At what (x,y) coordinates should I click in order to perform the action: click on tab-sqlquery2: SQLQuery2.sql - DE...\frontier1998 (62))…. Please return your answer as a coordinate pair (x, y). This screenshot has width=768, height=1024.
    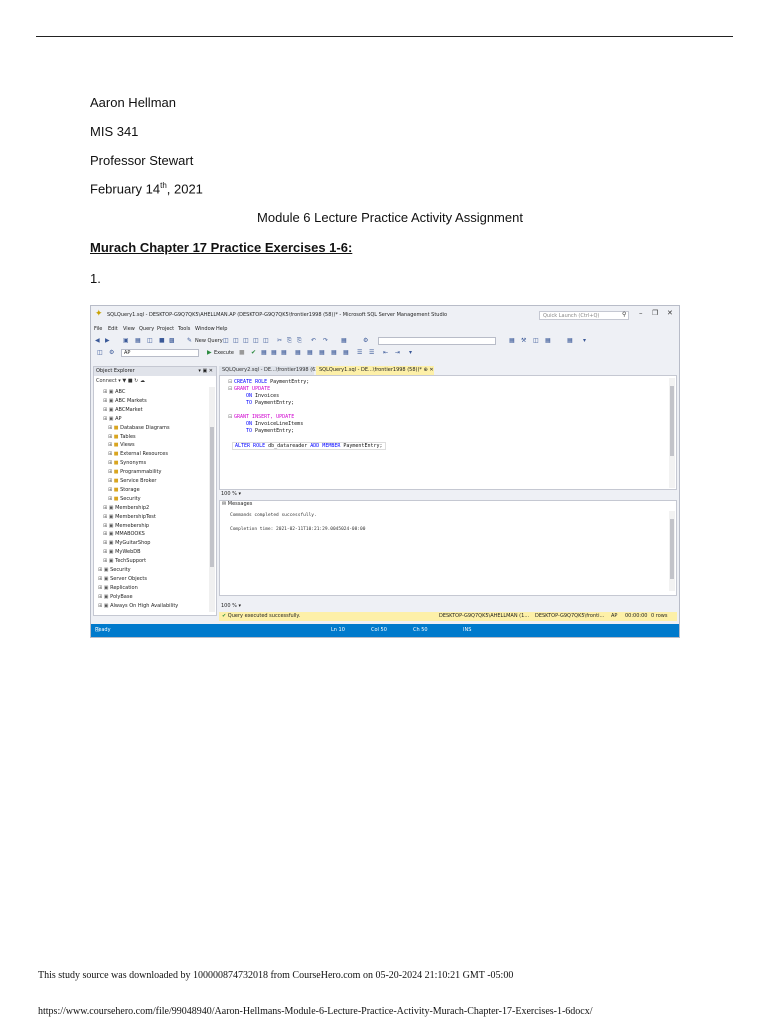
    Looking at the image, I should click on (272, 370).